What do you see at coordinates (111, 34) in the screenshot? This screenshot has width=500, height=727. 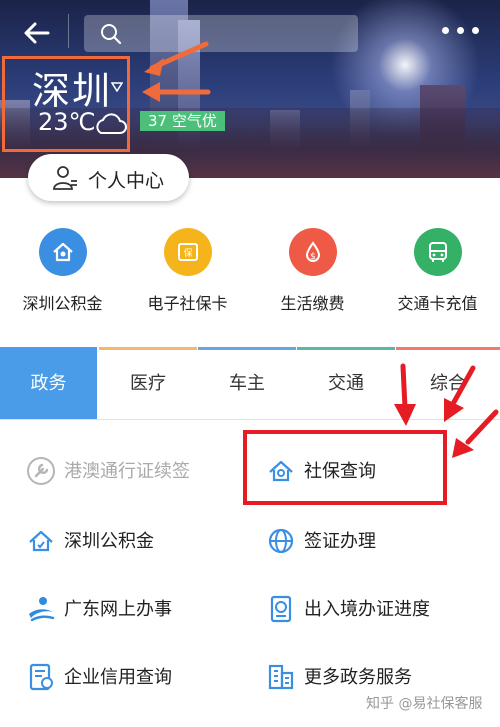 I see `search-icon` at bounding box center [111, 34].